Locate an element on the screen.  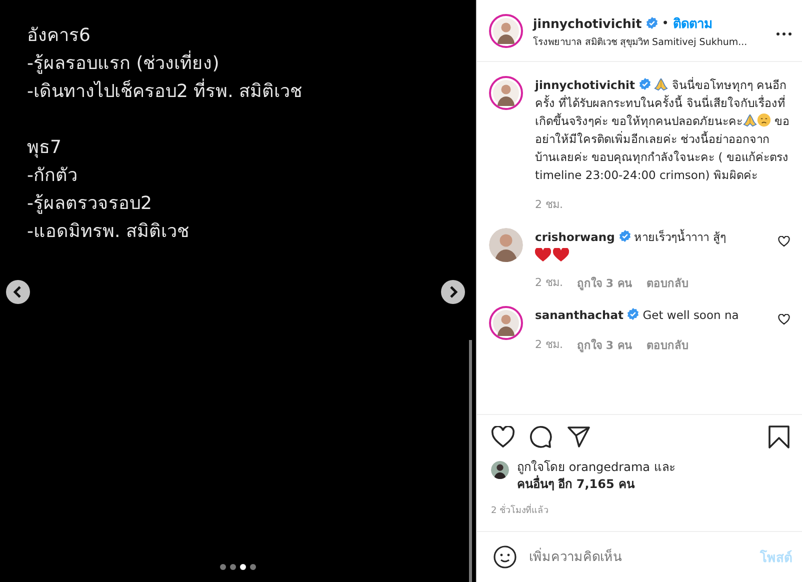
chevron-right-icon is located at coordinates (453, 292).